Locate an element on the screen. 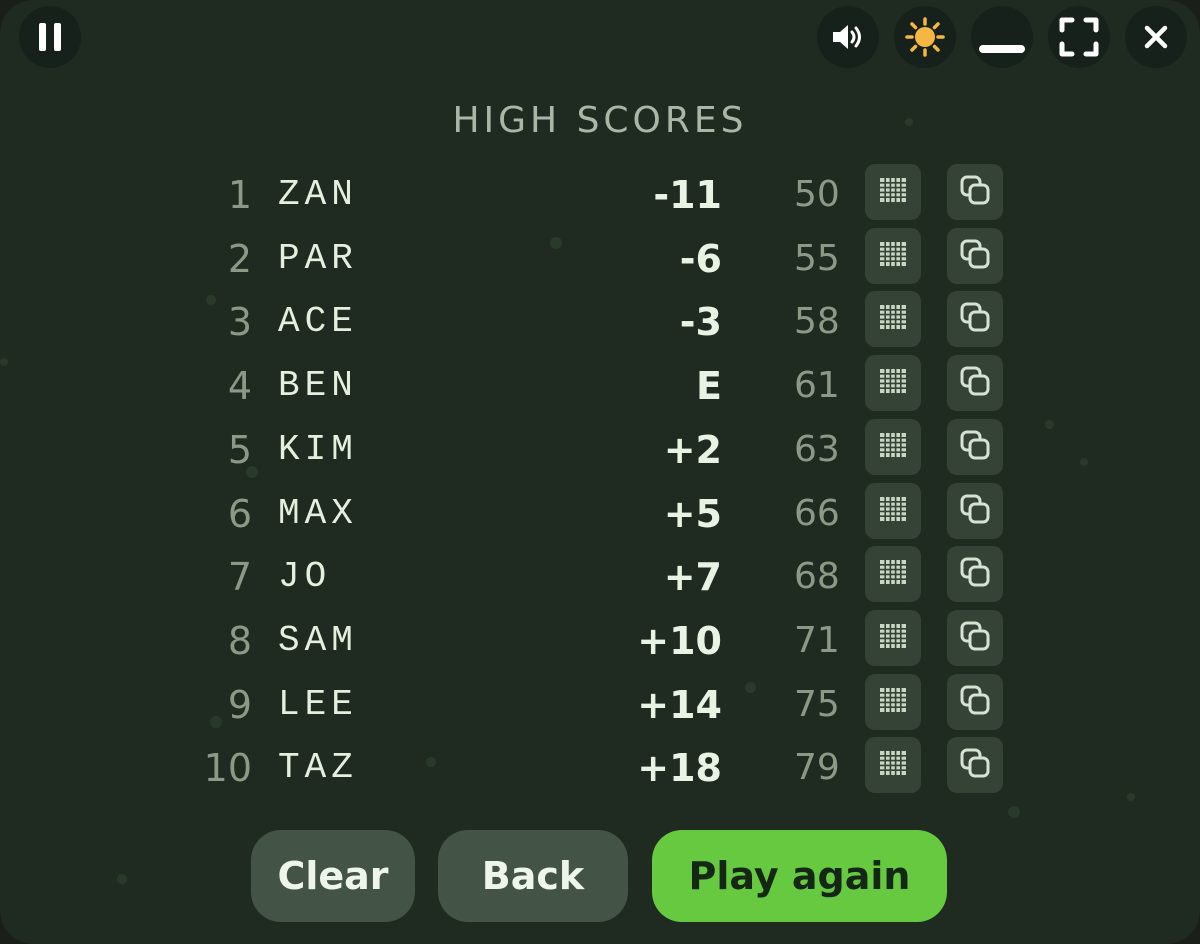  rank-number: 8 is located at coordinates (239, 640).